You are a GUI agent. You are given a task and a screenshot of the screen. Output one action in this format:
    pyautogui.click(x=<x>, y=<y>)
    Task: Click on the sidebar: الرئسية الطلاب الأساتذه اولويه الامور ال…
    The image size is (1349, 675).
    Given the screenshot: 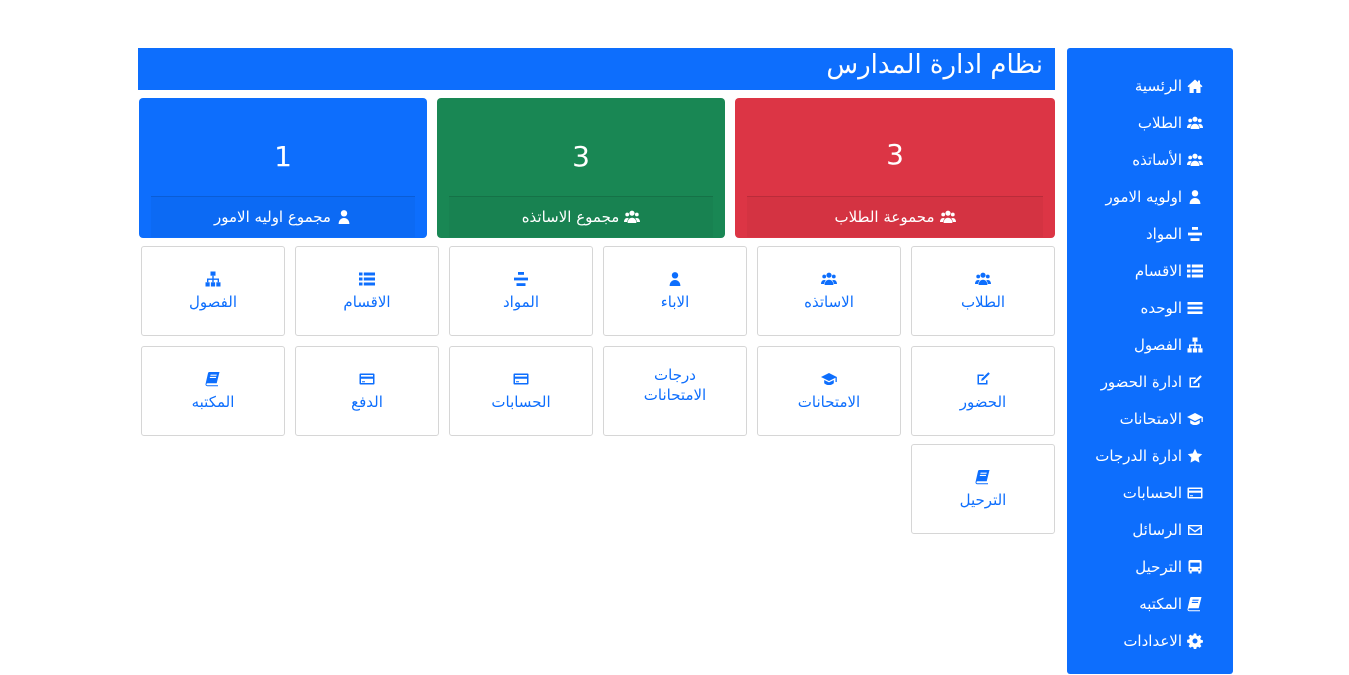 What is the action you would take?
    pyautogui.click(x=1150, y=361)
    